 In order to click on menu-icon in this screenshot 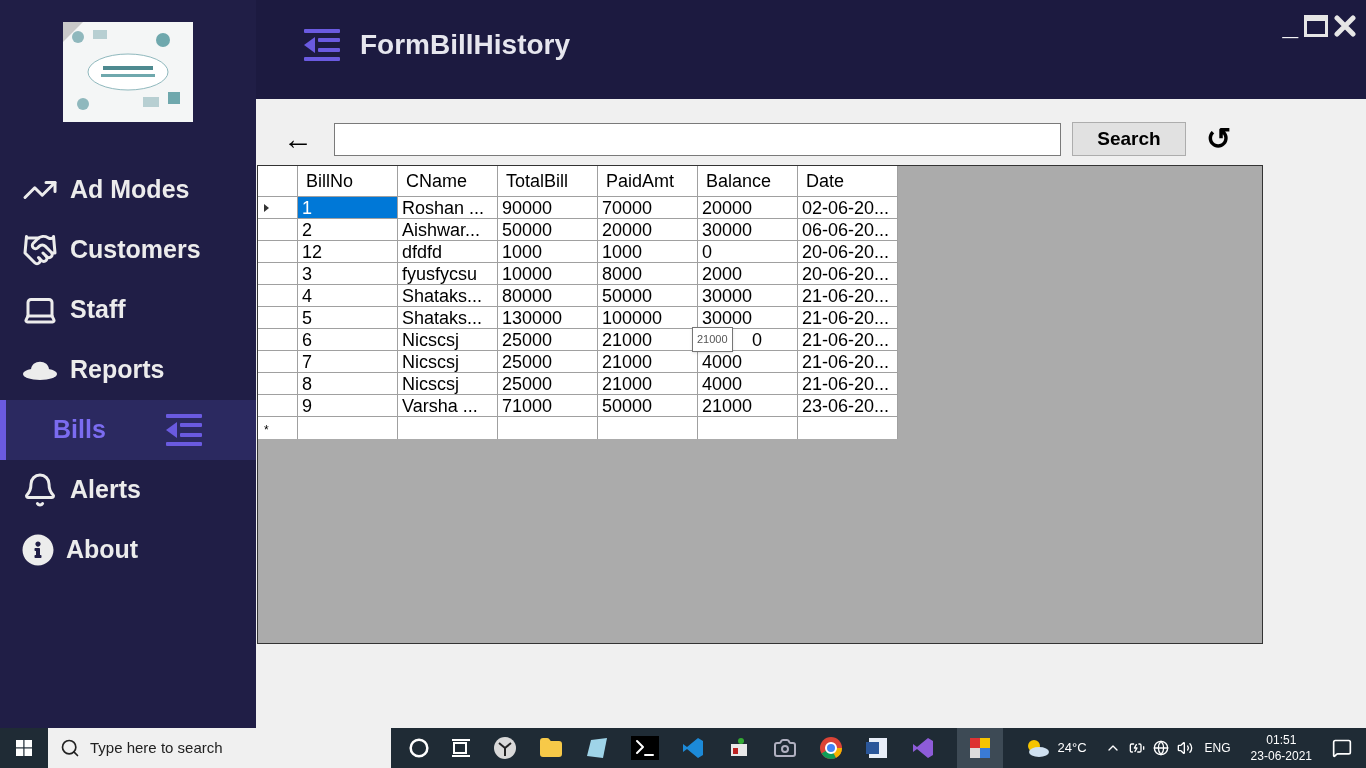, I will do `click(322, 45)`.